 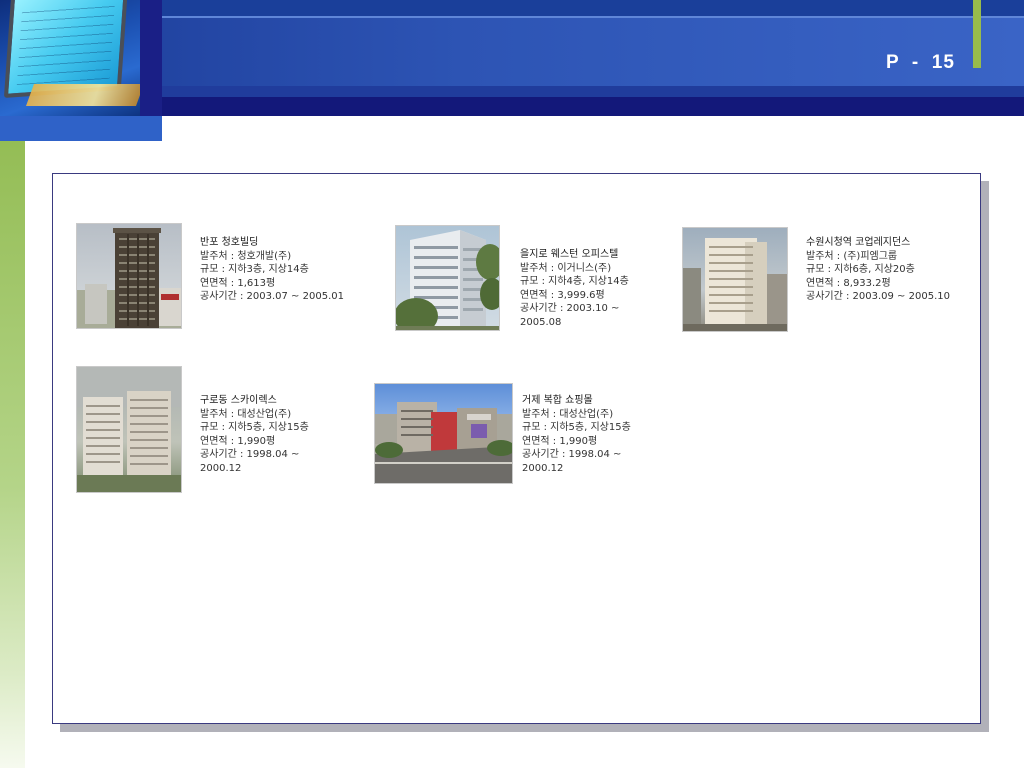 What do you see at coordinates (848, 283) in the screenshot?
I see `project-area: 연면적 : 8,933.2평` at bounding box center [848, 283].